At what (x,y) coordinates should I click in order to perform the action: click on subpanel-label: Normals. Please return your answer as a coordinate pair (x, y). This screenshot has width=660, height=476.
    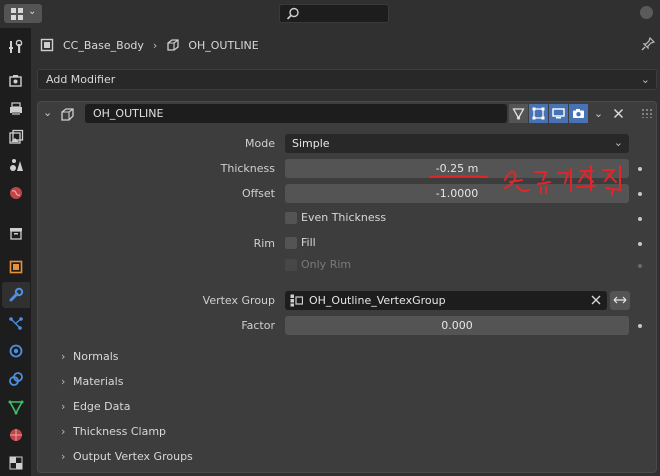
    Looking at the image, I should click on (96, 356).